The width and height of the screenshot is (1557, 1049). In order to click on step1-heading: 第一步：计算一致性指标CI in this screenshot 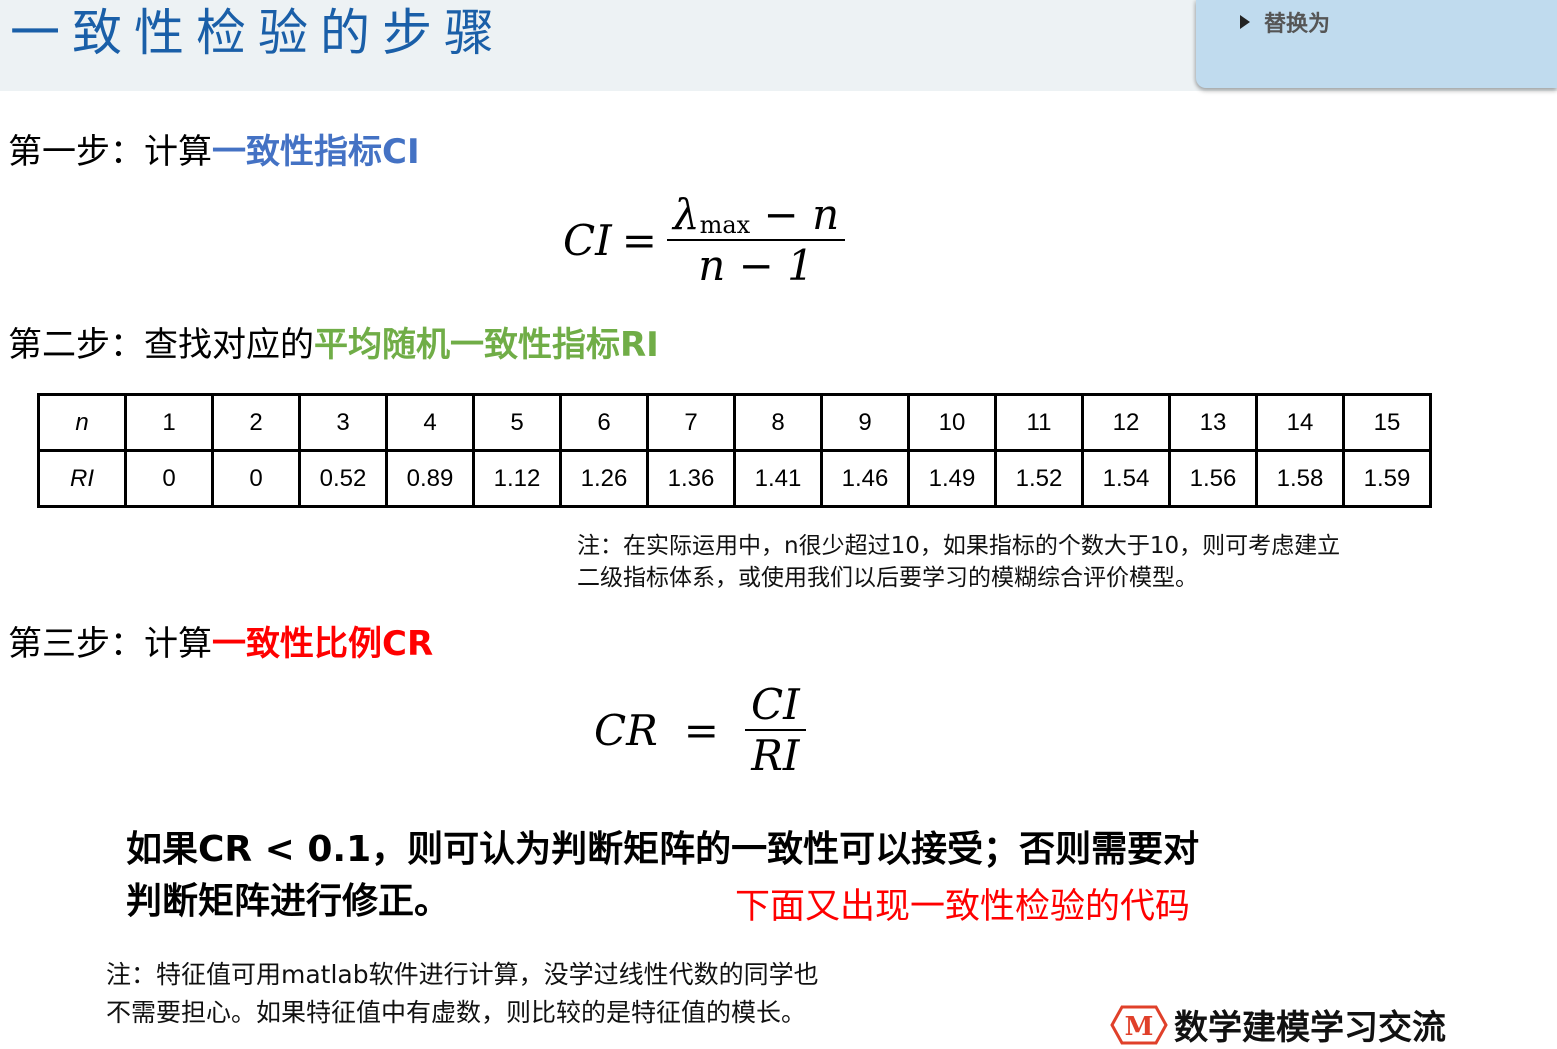, I will do `click(214, 152)`.